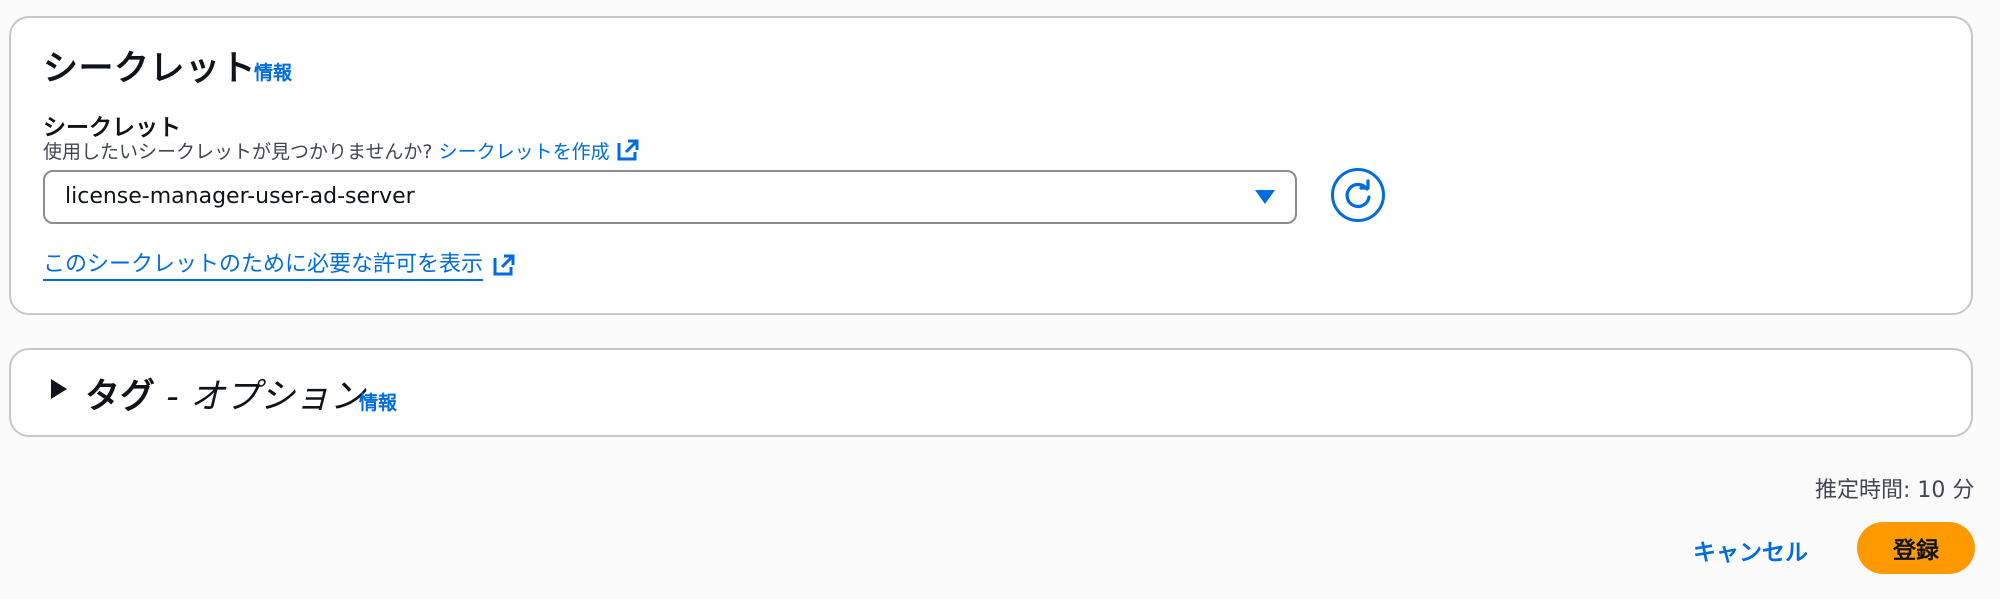  I want to click on permissions-link: このシークレットのために必要な許可を表示, so click(263, 266).